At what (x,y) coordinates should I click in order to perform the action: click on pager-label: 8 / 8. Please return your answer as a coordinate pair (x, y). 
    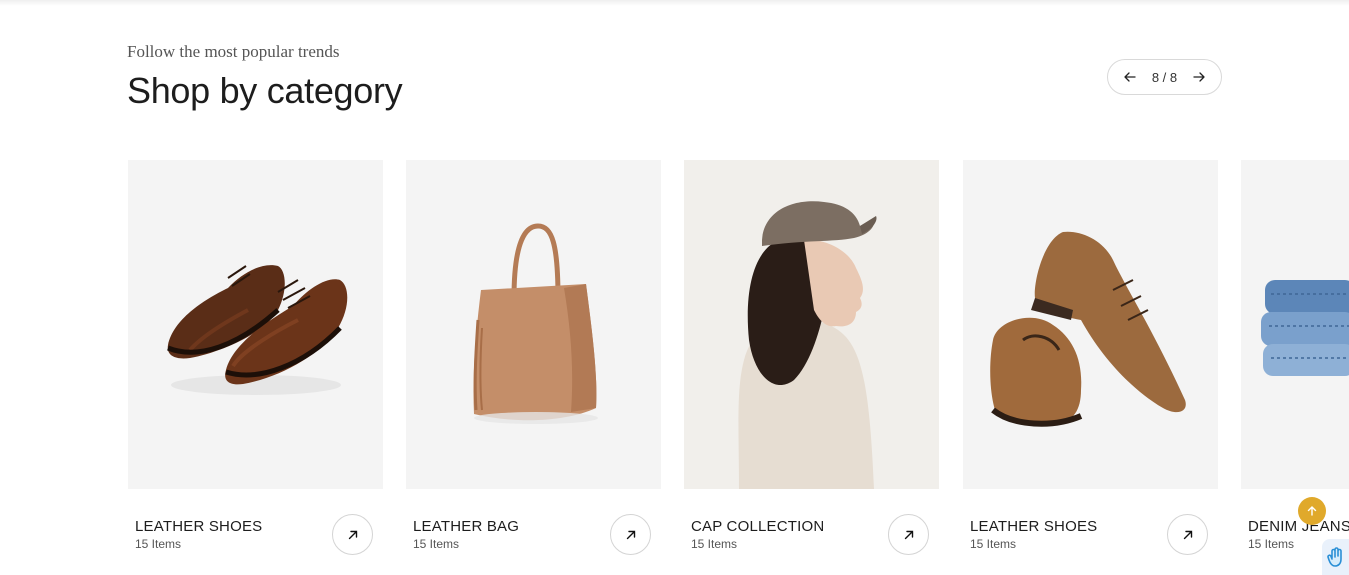
    Looking at the image, I should click on (1164, 77).